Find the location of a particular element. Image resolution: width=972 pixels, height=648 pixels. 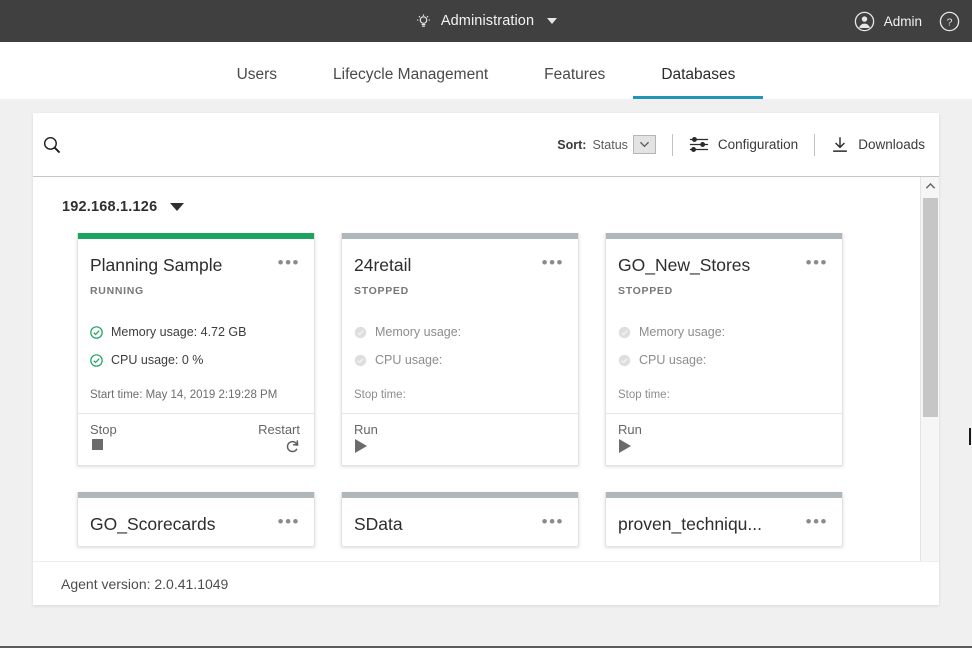

sort-label: Sort: is located at coordinates (572, 144).